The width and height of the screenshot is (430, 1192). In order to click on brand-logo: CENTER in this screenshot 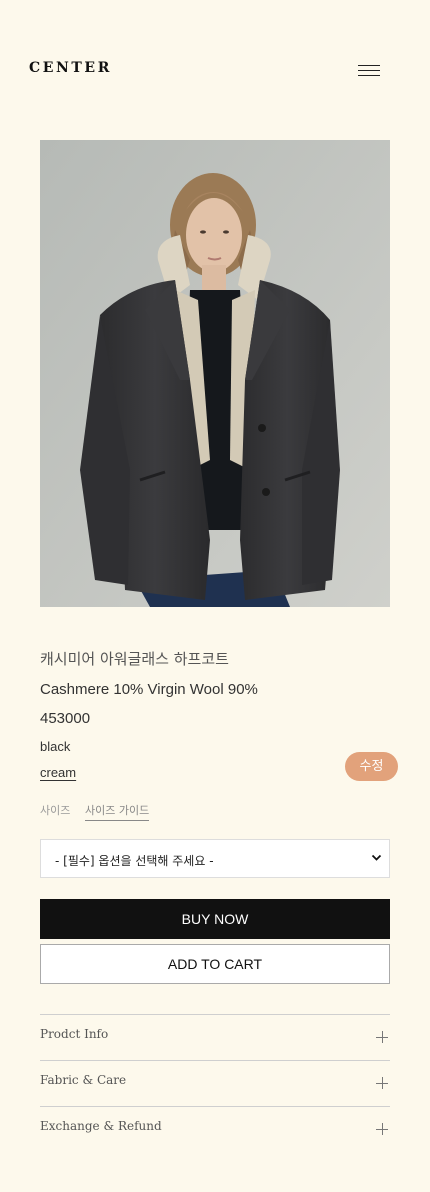, I will do `click(70, 68)`.